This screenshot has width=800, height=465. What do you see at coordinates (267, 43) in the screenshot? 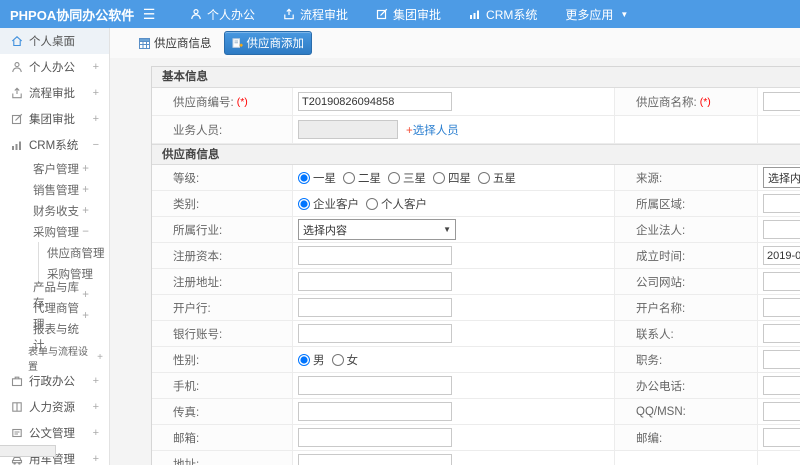
I see `tab-supplier-add: 供应商添加` at bounding box center [267, 43].